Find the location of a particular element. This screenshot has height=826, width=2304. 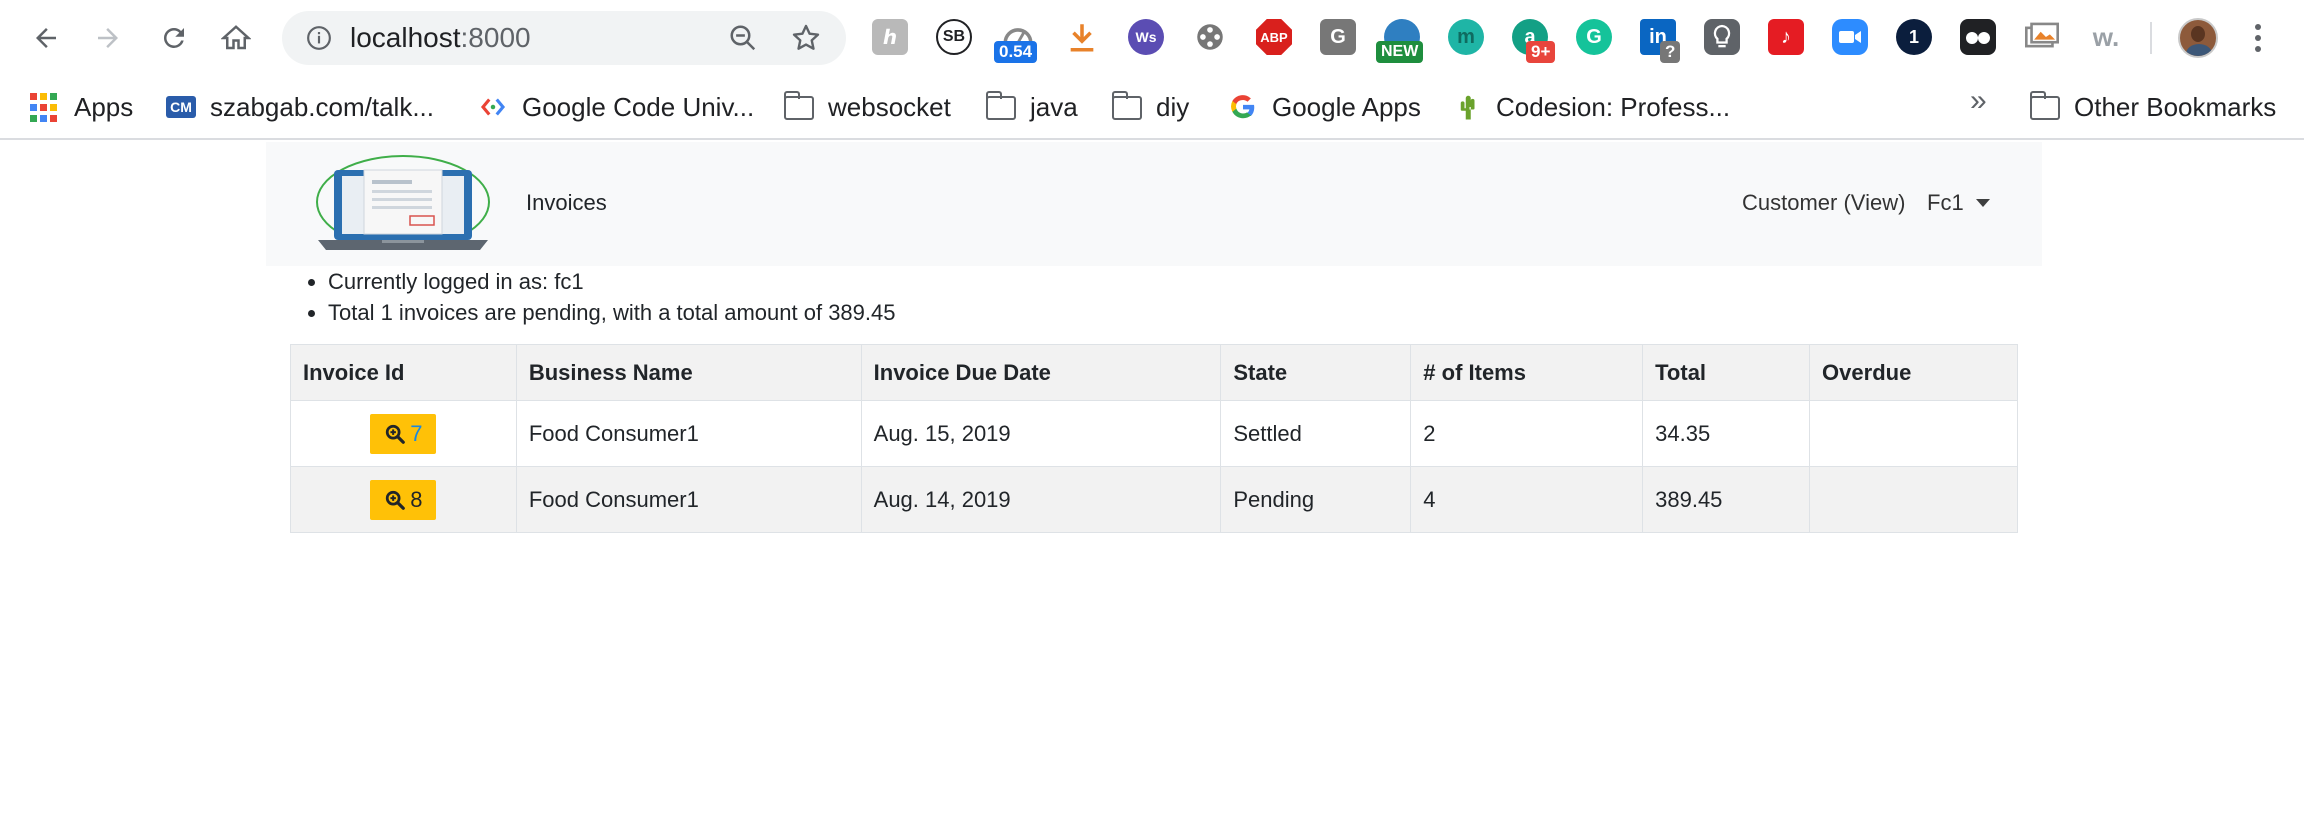

bookmark-google-apps: Google Apps is located at coordinates (1324, 107).